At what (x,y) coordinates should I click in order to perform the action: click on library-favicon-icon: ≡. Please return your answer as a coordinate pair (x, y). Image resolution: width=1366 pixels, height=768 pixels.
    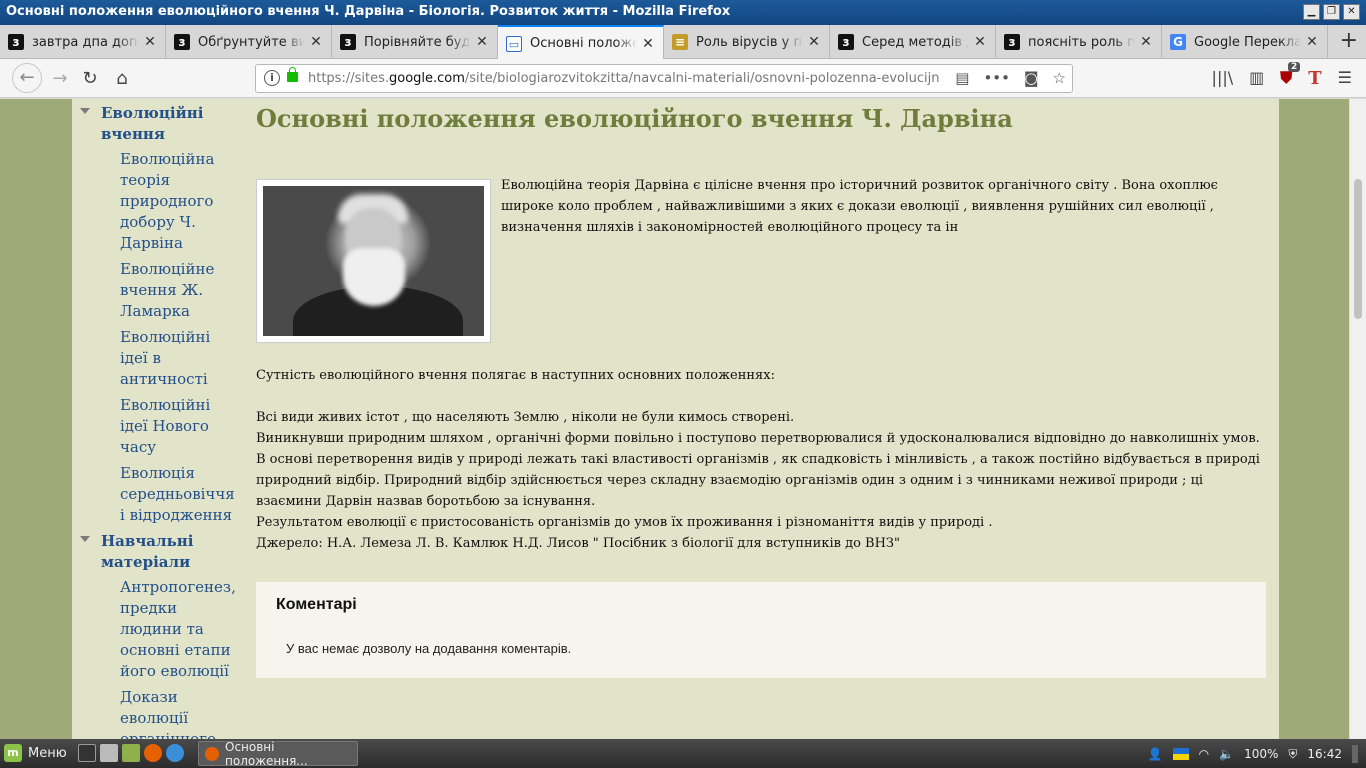
    Looking at the image, I should click on (680, 42).